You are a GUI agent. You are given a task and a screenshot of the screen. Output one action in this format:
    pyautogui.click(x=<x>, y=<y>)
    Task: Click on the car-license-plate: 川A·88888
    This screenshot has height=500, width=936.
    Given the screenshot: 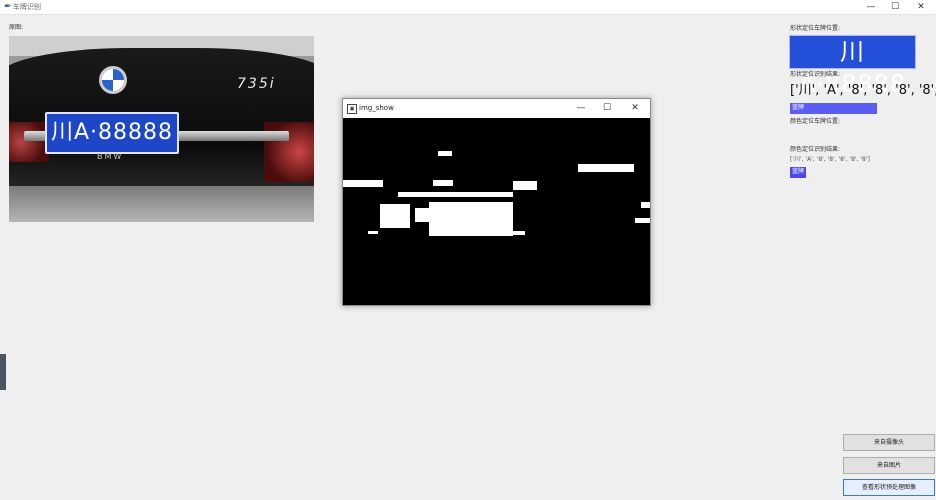 What is the action you would take?
    pyautogui.click(x=112, y=133)
    